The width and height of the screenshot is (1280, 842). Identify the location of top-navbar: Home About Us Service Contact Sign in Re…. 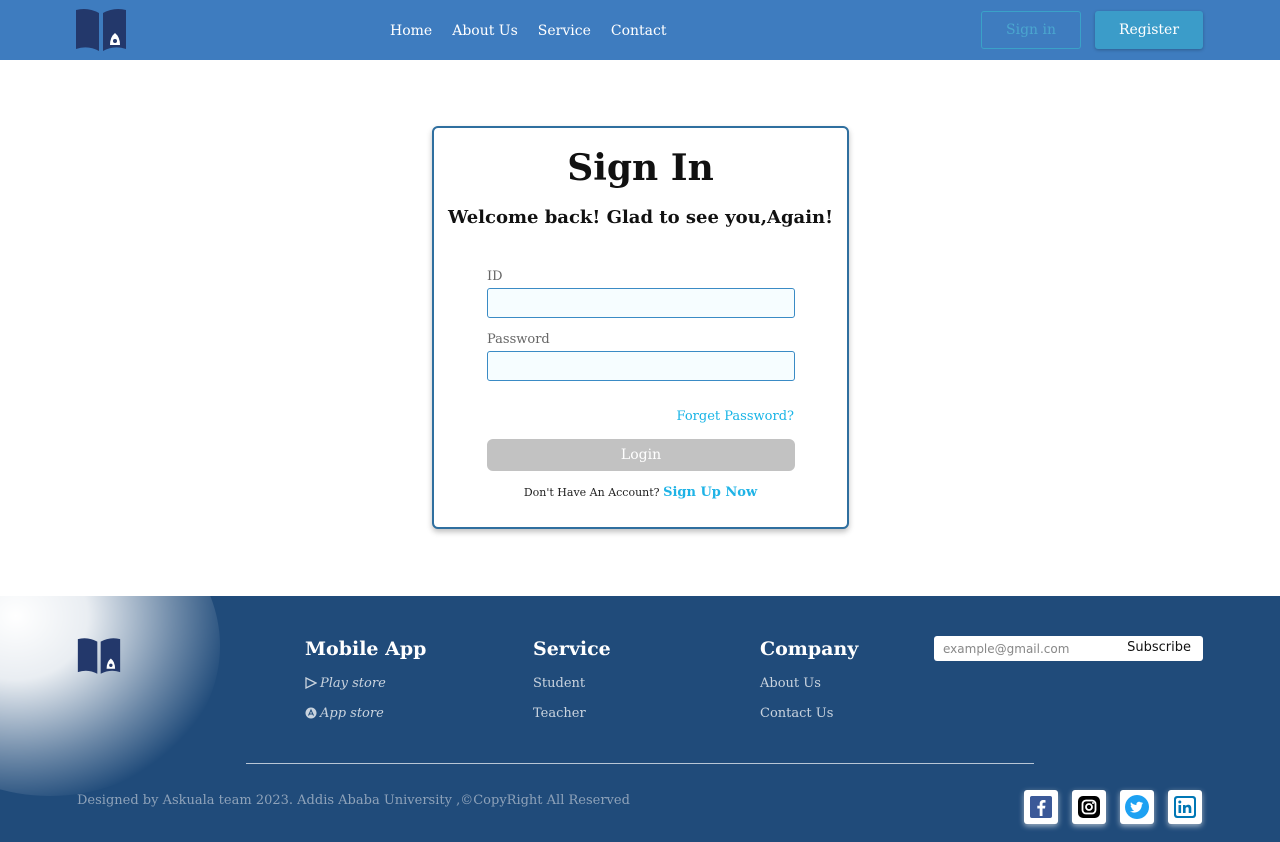
(640, 30).